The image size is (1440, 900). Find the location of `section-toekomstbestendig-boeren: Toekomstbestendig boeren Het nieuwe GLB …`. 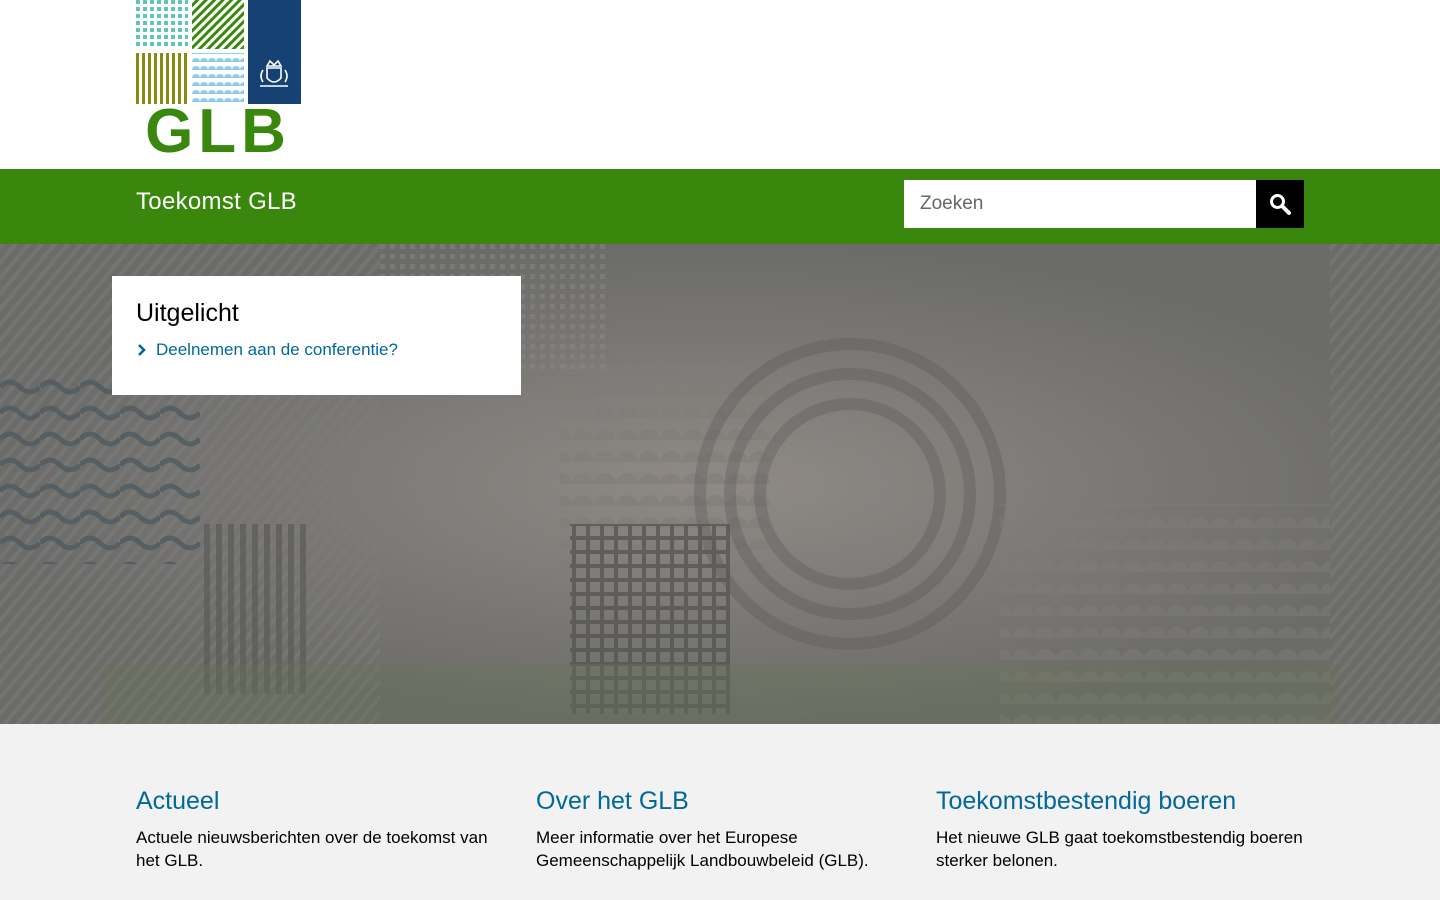

section-toekomstbestendig-boeren: Toekomstbestendig boeren Het nieuwe GLB … is located at coordinates (1121, 828).